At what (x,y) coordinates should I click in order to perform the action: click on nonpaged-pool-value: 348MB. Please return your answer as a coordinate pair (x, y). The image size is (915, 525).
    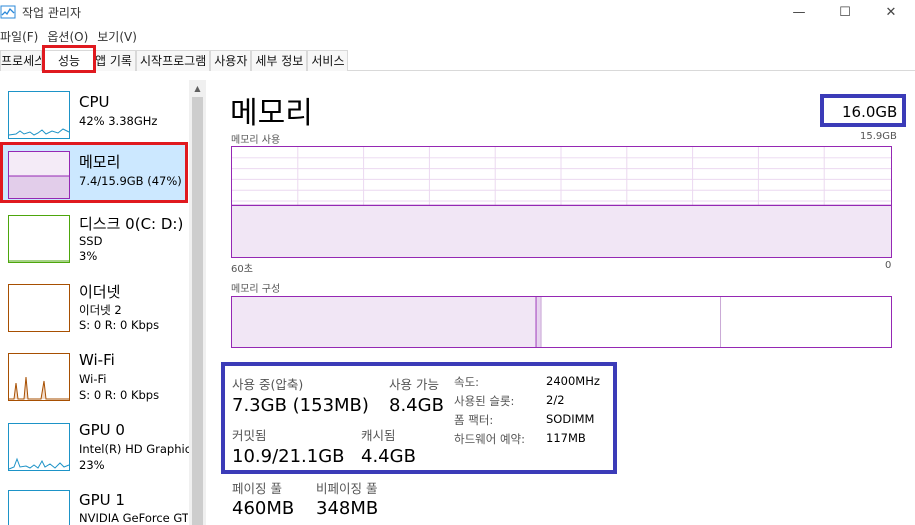
    Looking at the image, I should click on (347, 508).